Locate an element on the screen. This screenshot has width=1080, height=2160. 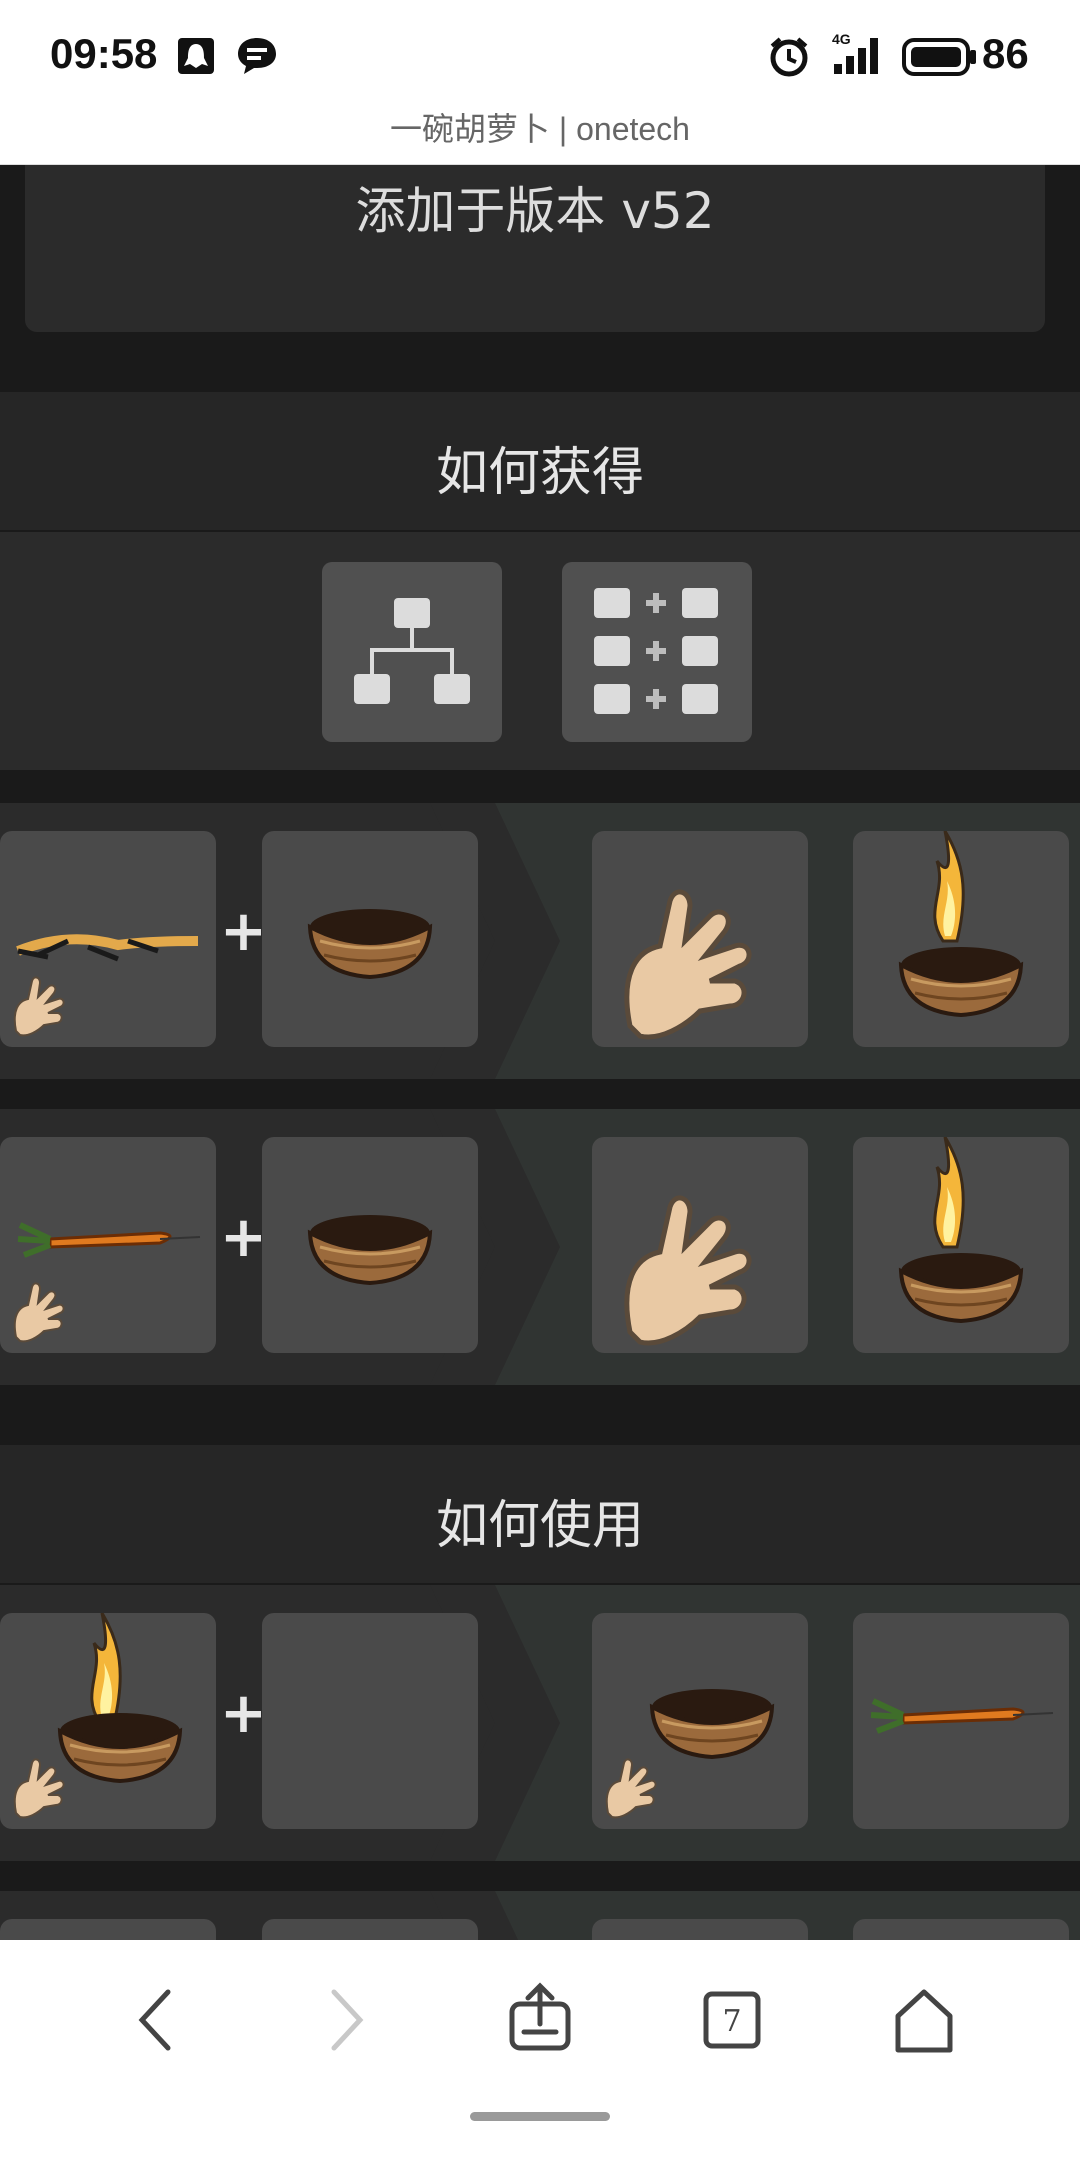
status-time: 09:58 is located at coordinates (104, 53).